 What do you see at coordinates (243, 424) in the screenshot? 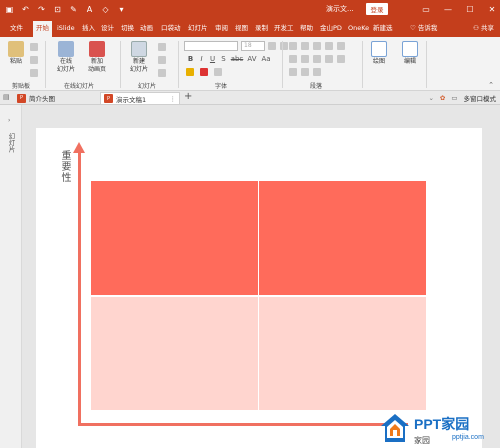
I see `x-axis-line` at bounding box center [243, 424].